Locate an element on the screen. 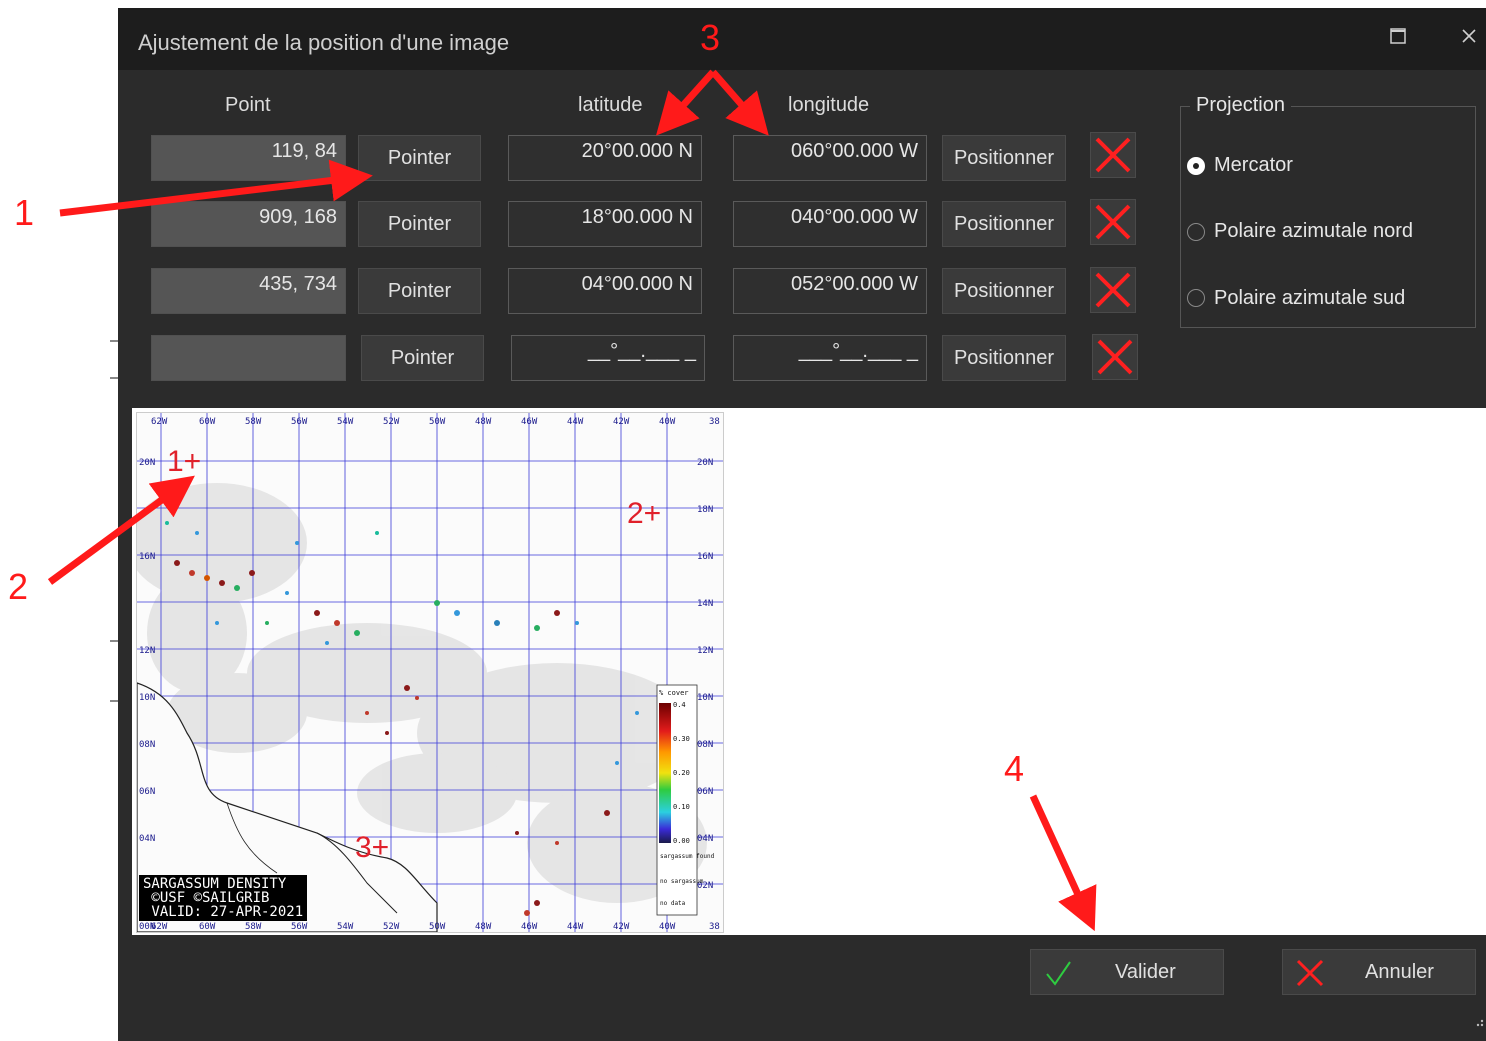 This screenshot has height=1041, width=1486. arrow-3a is located at coordinates (685, 102).